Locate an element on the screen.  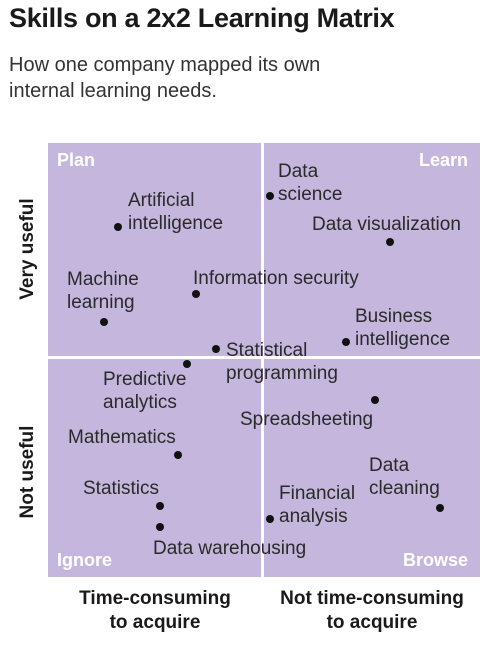
skill-label-spreadsheeting: Spreadsheeting is located at coordinates (306, 419).